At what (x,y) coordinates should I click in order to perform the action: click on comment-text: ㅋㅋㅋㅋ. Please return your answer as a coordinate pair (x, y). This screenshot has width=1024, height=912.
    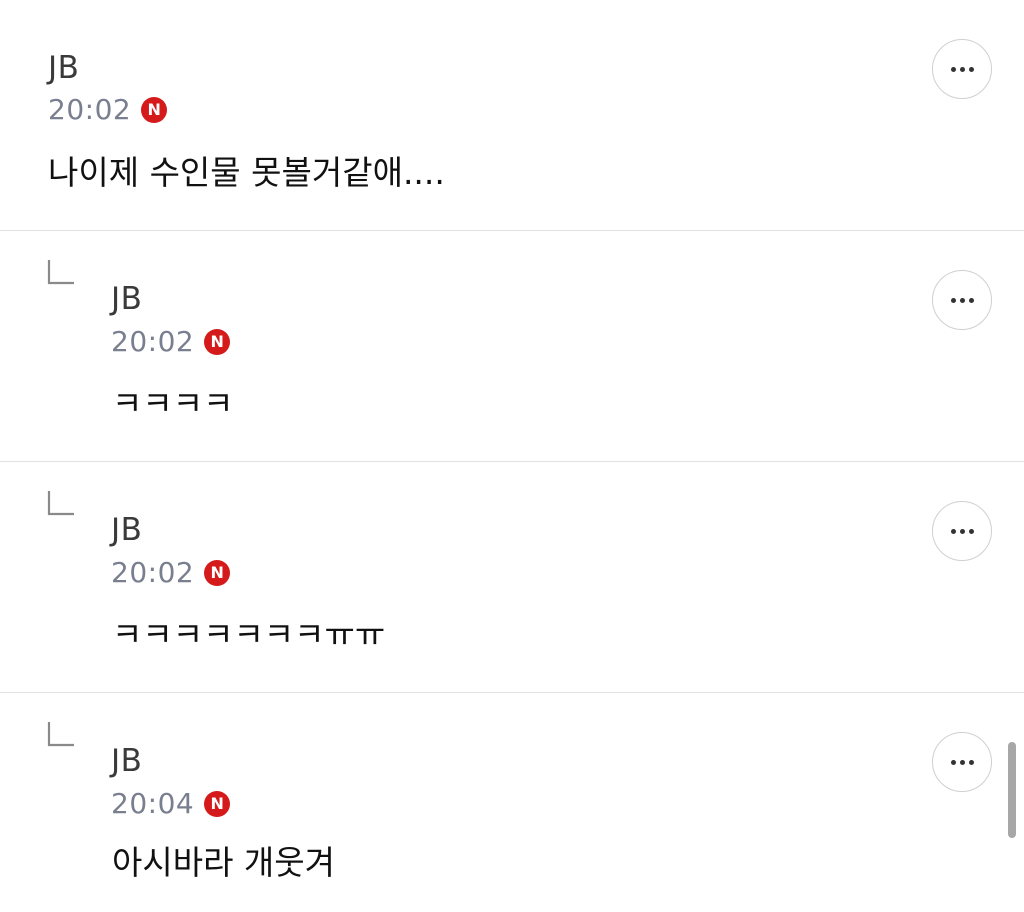
    Looking at the image, I should click on (173, 403).